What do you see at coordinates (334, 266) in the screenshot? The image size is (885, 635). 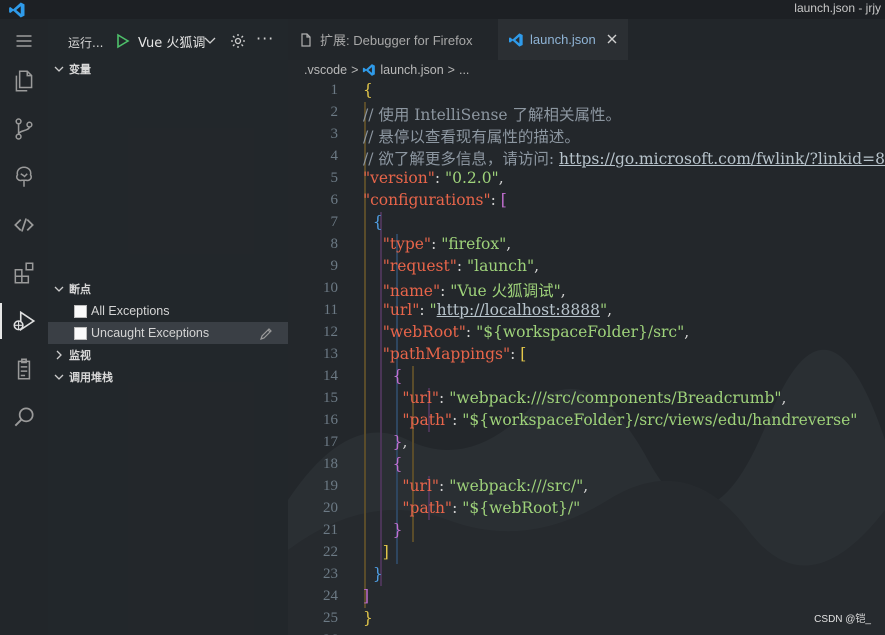 I see `line-number: 9` at bounding box center [334, 266].